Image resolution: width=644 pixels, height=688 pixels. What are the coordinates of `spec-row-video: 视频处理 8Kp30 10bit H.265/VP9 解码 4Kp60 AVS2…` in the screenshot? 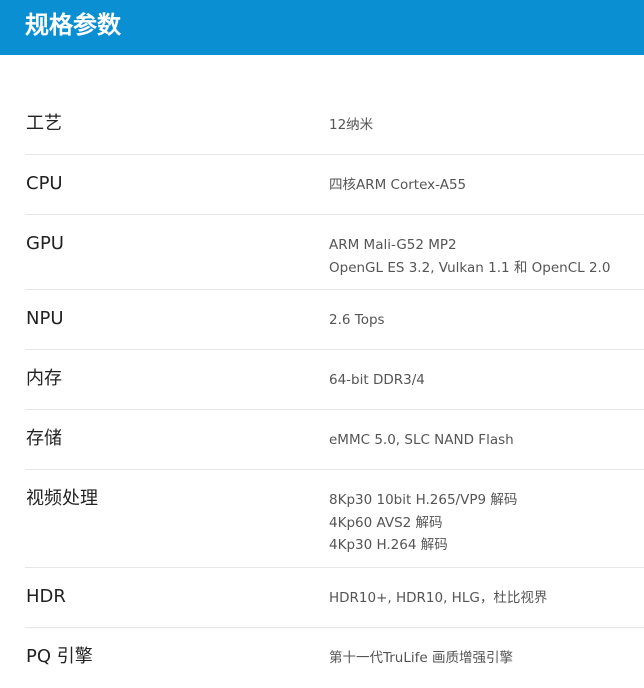 It's located at (322, 519).